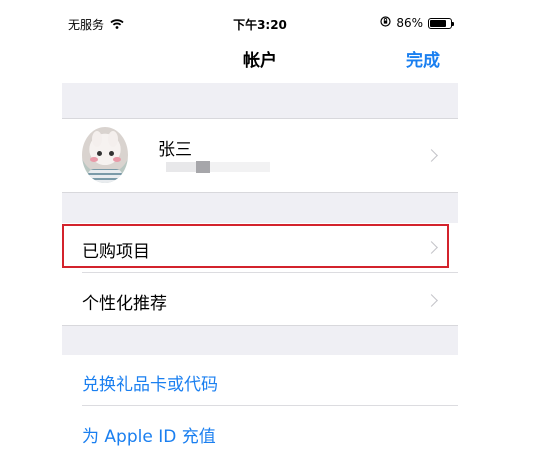 The image size is (548, 454). What do you see at coordinates (149, 437) in the screenshot?
I see `add-funds-link: 为 Apple ID 充值` at bounding box center [149, 437].